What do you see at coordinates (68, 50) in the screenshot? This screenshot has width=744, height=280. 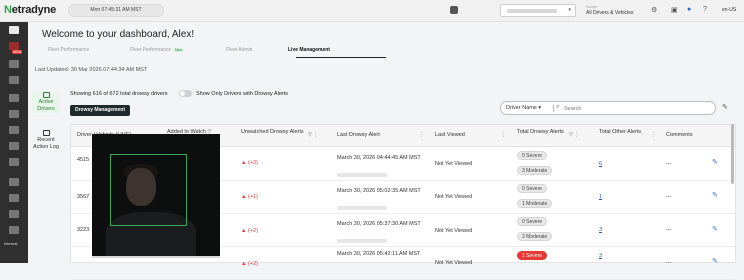 I see `tab-fleet-performance: Fleet Performance` at bounding box center [68, 50].